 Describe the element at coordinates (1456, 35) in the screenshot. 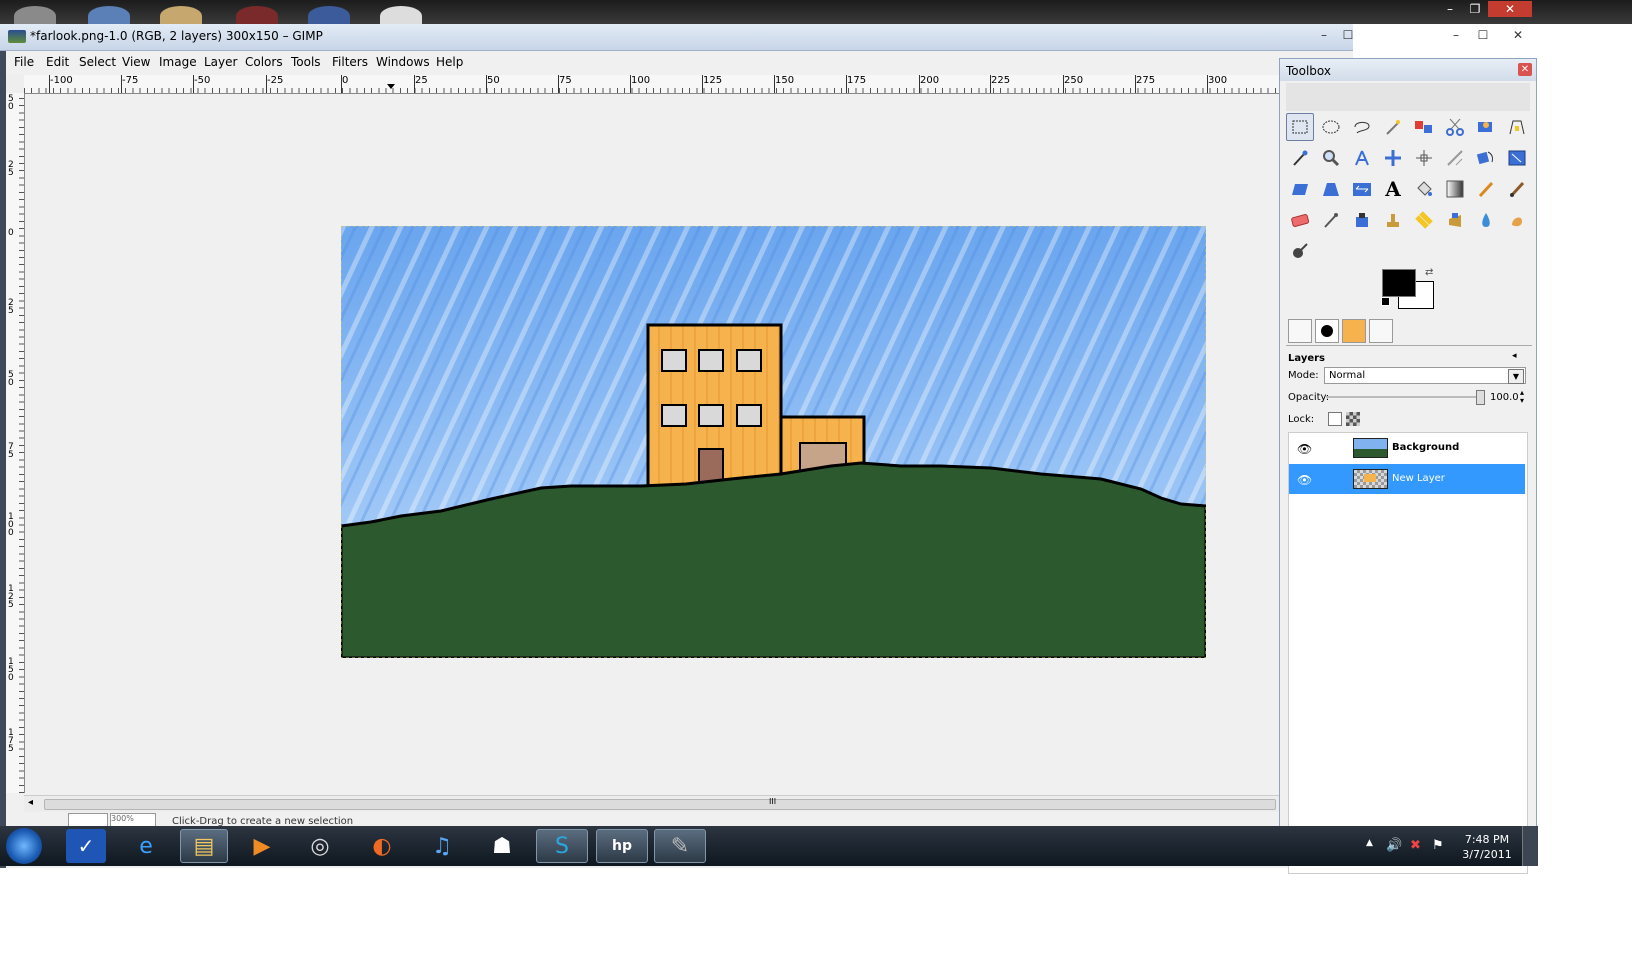

I see `toolbox-minimize-button: –` at that location.